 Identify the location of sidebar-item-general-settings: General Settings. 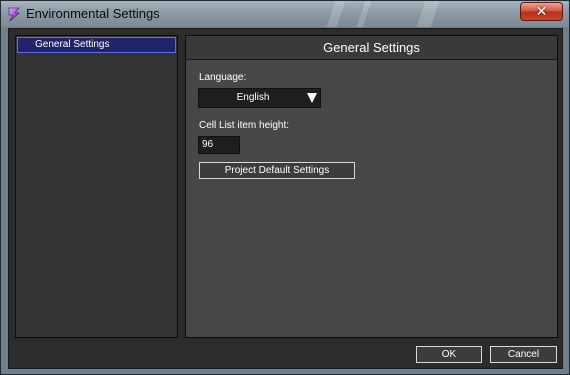
(96, 45).